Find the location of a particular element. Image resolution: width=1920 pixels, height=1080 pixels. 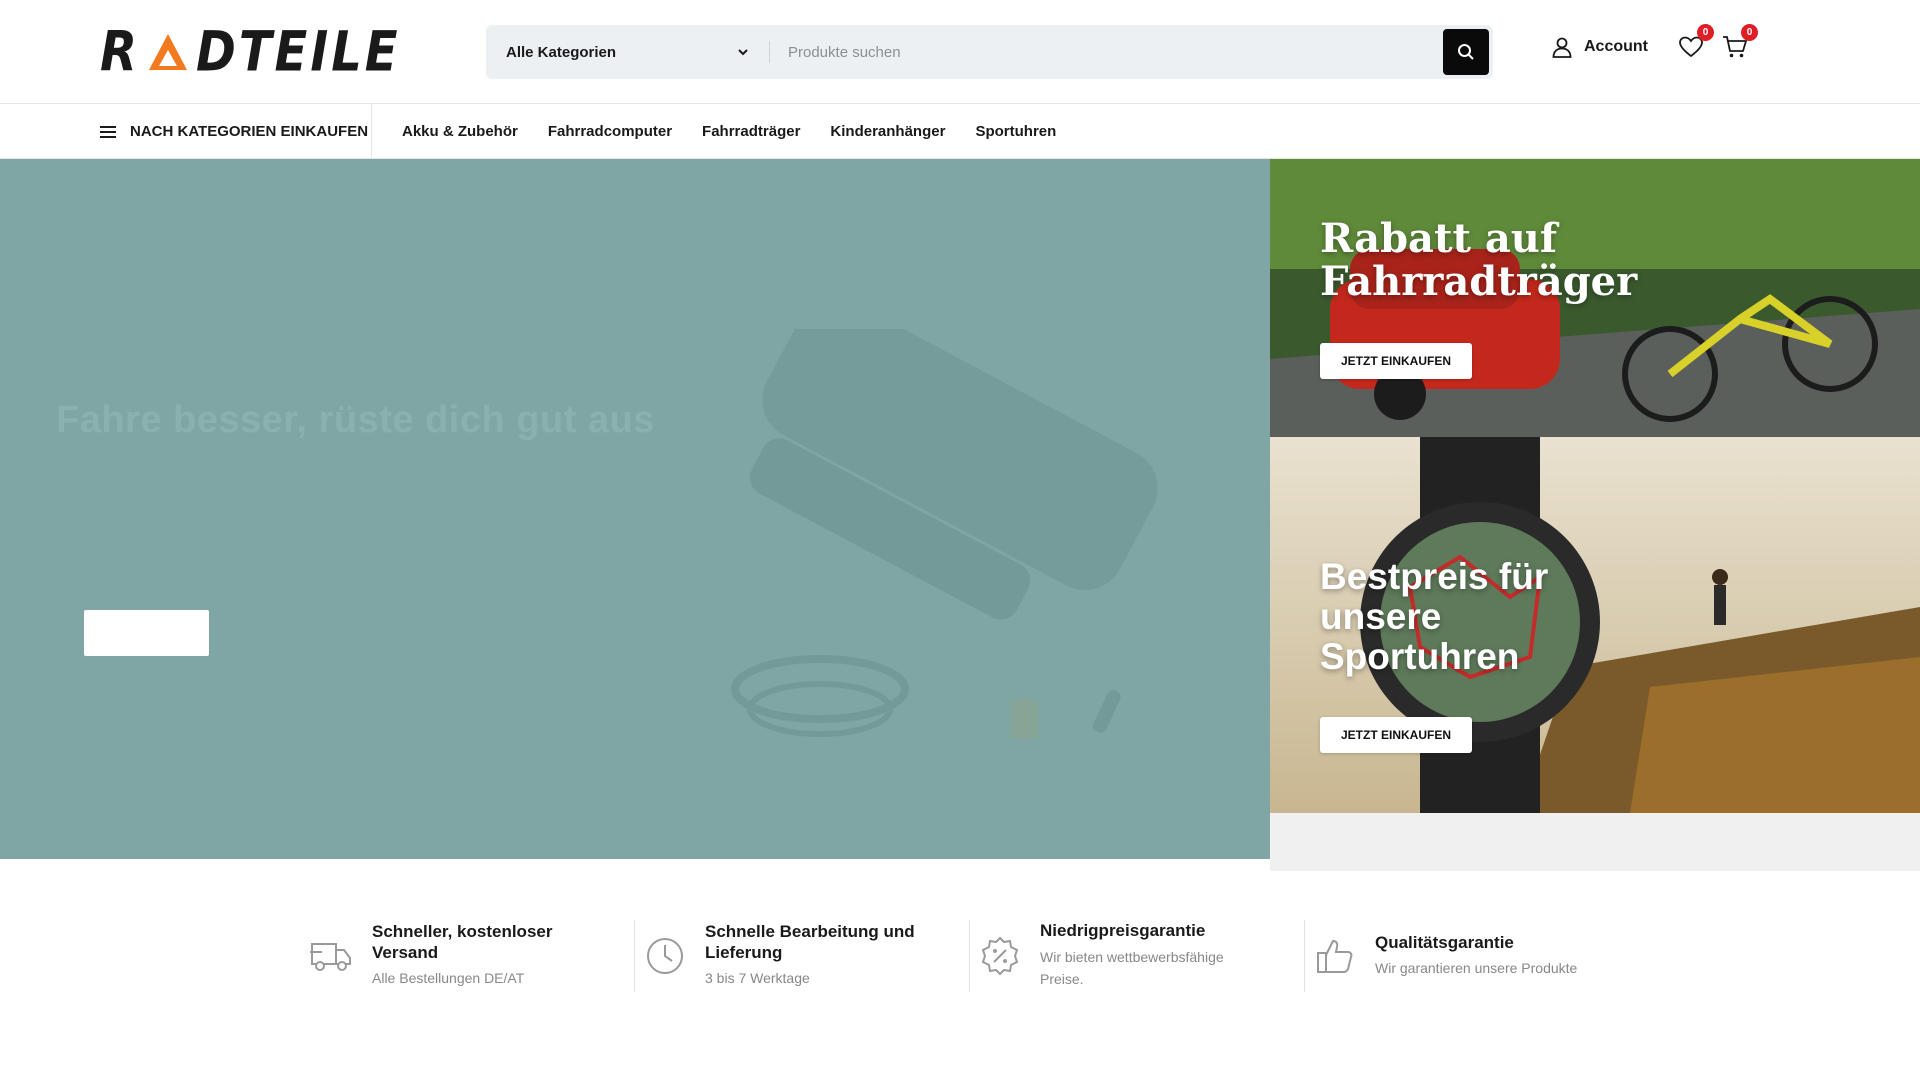

category-menu-button: NACH KATEGORIEN EINKAUFEN is located at coordinates (236, 131).